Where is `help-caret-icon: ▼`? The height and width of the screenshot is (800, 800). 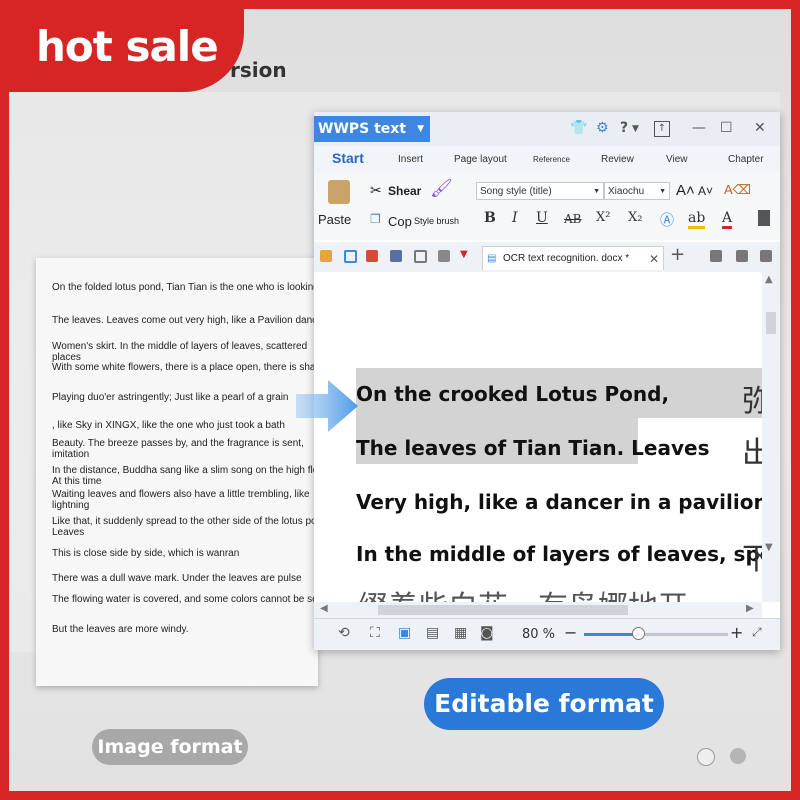
help-caret-icon: ▼ is located at coordinates (635, 129).